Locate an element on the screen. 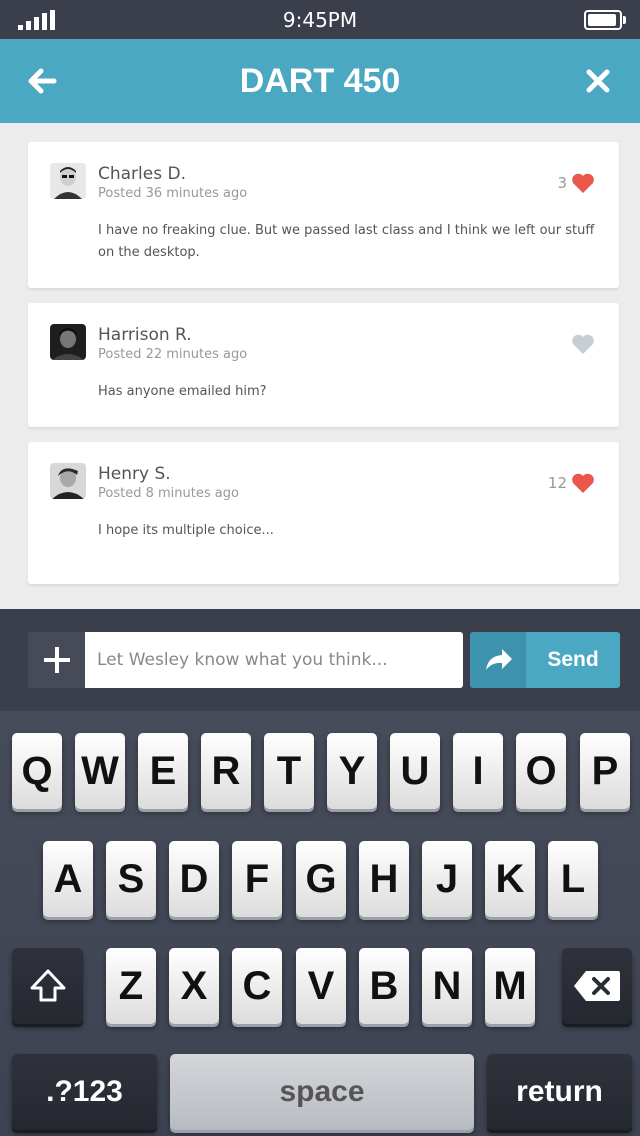 The height and width of the screenshot is (1136, 640). close-icon is located at coordinates (598, 81).